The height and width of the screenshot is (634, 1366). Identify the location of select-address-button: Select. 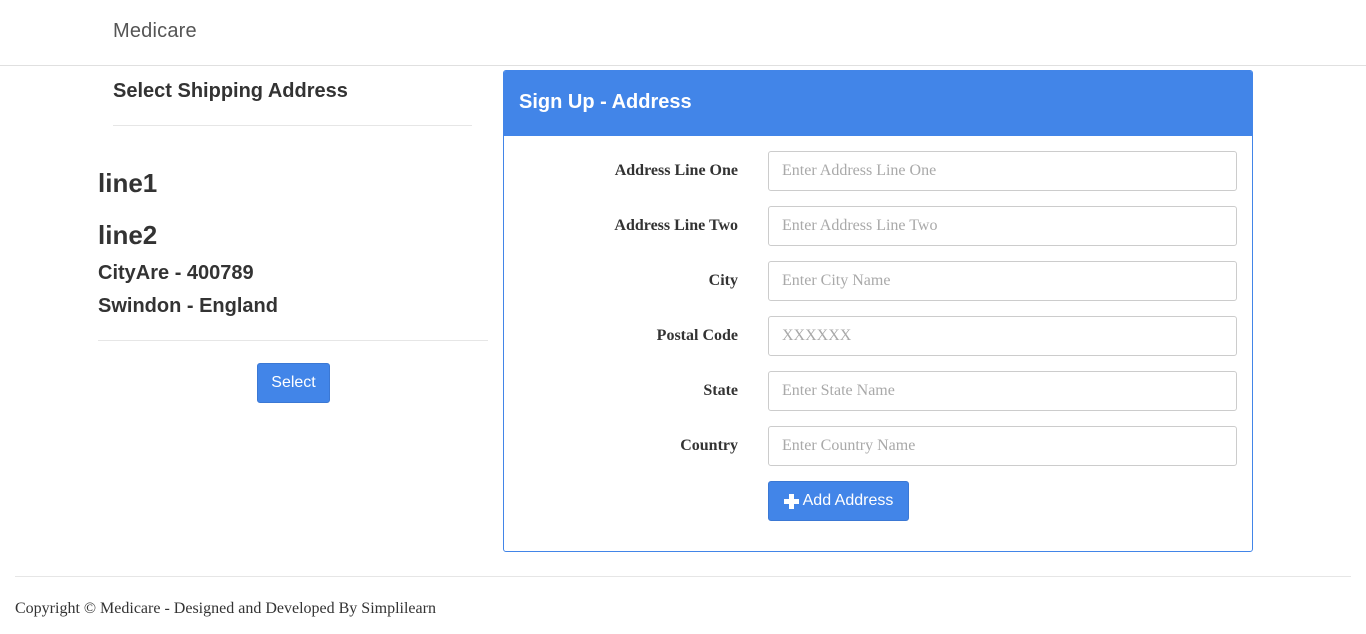
(293, 383).